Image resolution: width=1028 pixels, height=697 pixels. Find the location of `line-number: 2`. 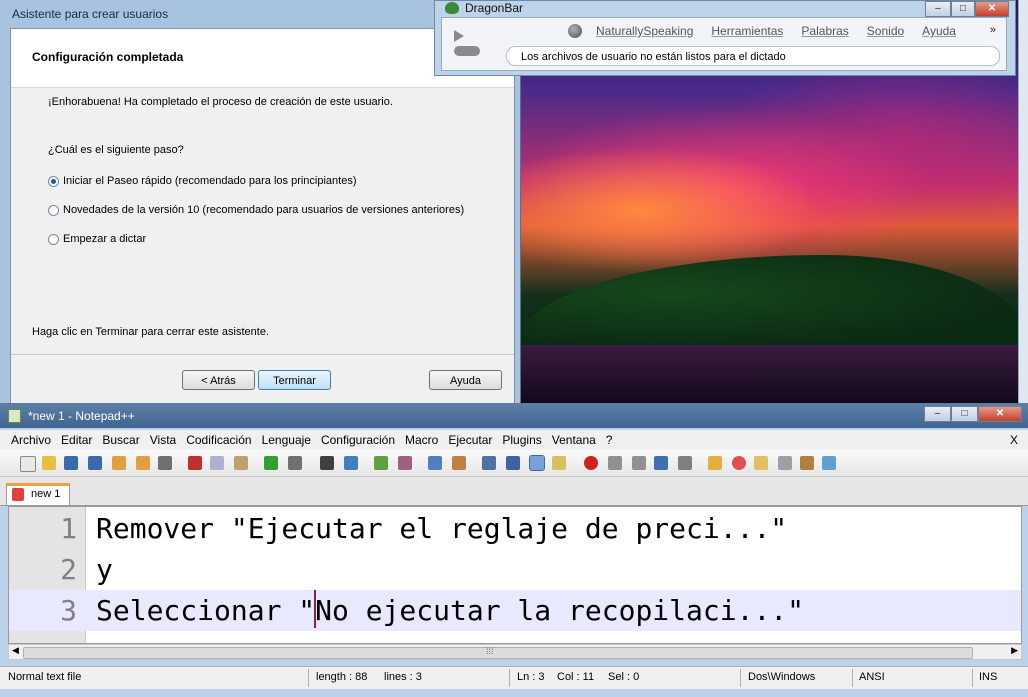

line-number: 2 is located at coordinates (68, 569).